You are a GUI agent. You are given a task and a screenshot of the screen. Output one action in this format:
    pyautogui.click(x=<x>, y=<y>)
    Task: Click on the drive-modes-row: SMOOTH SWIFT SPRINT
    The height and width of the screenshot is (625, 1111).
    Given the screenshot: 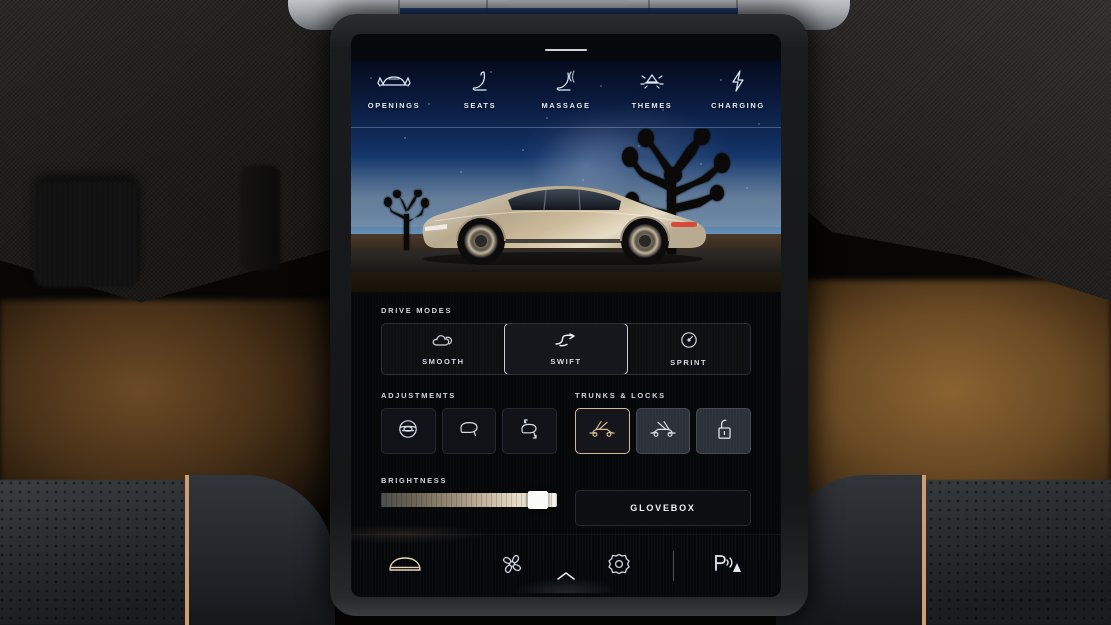 What is the action you would take?
    pyautogui.click(x=566, y=349)
    